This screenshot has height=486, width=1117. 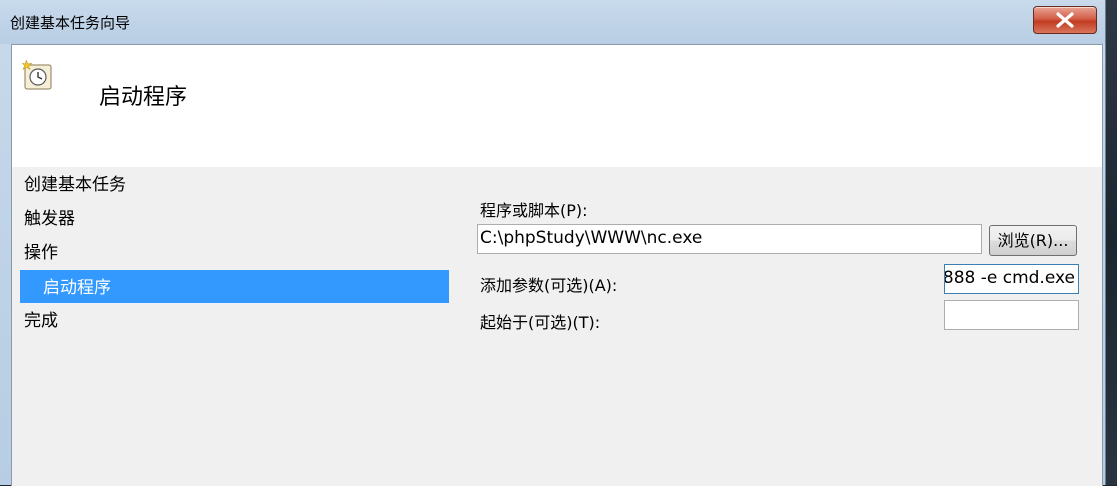 What do you see at coordinates (729, 239) in the screenshot?
I see `program-input: C:\phpStudy\WWW\nc.exe` at bounding box center [729, 239].